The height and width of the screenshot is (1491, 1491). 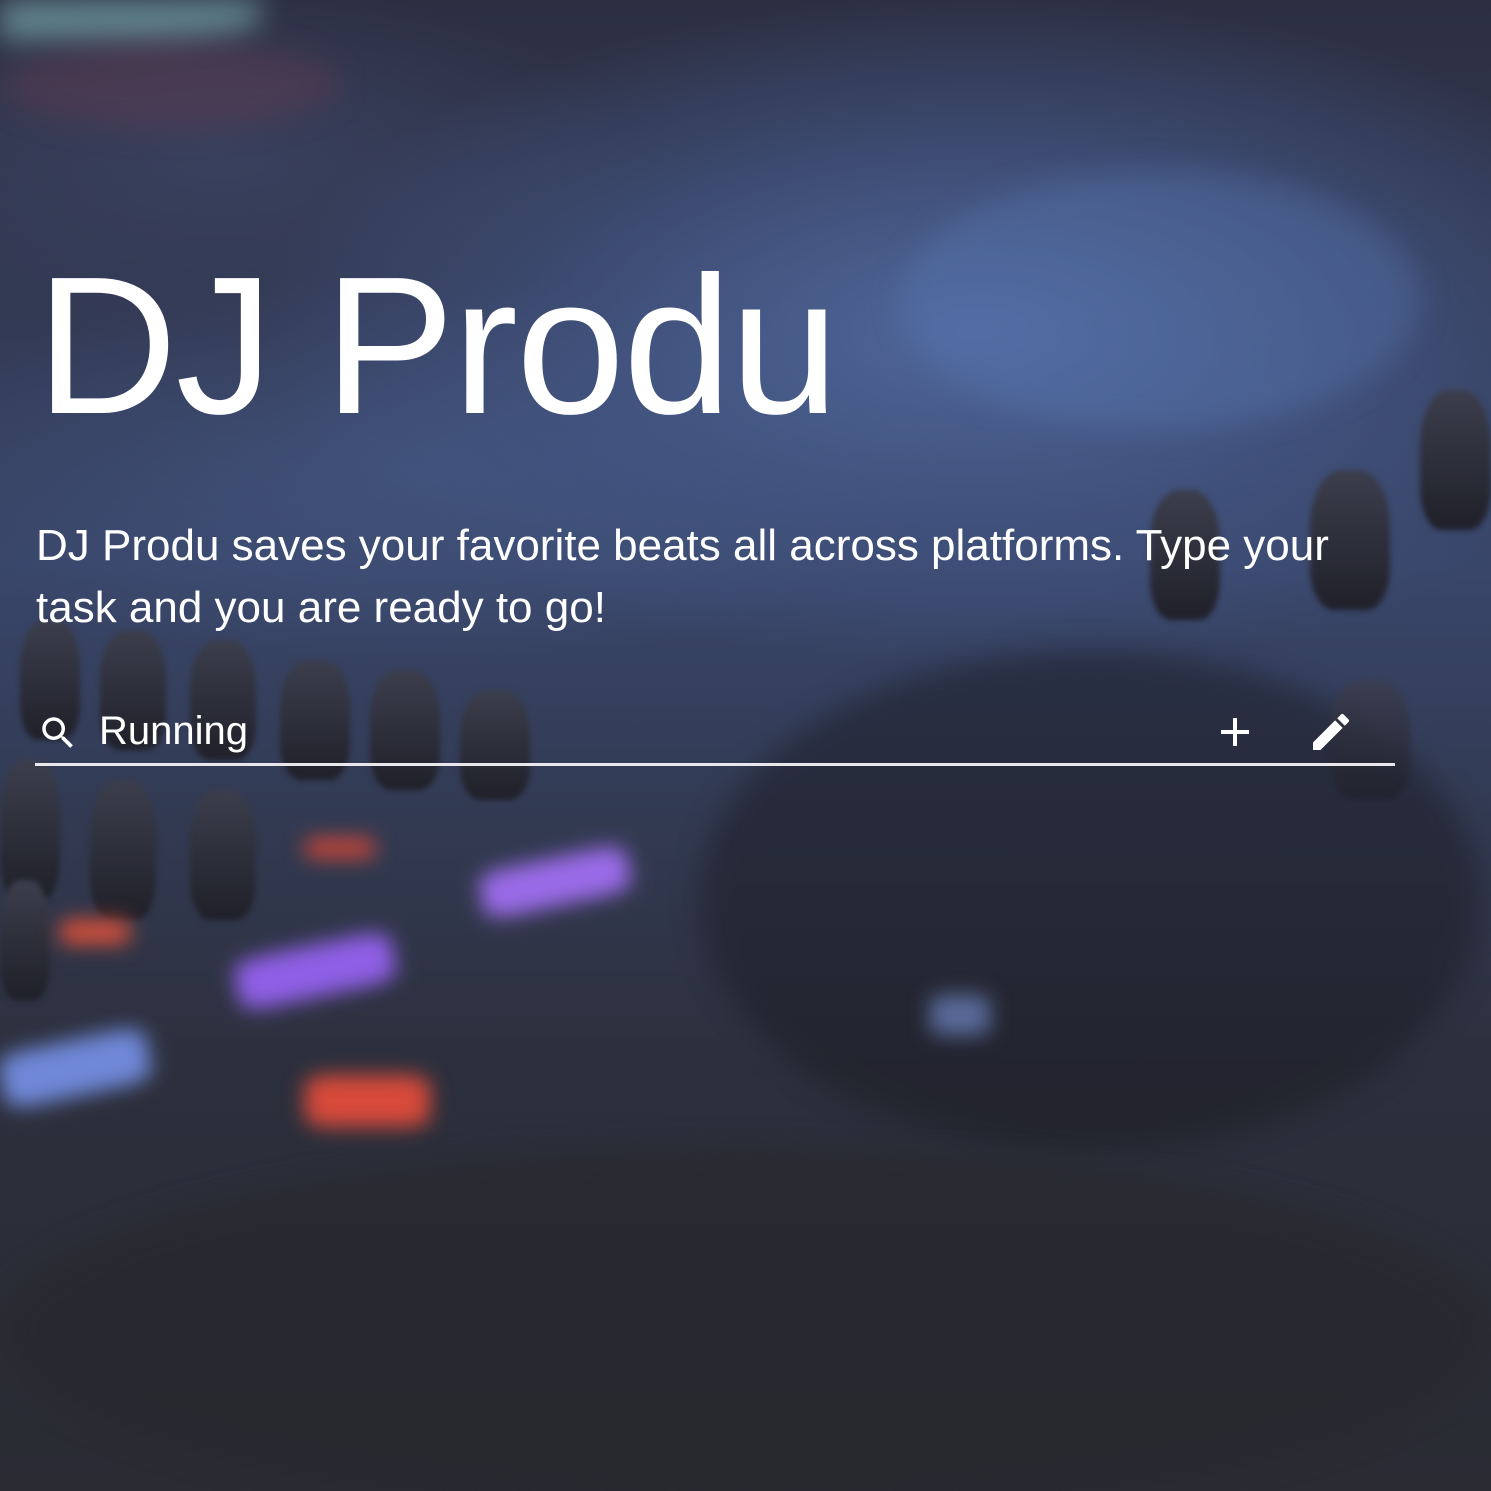 I want to click on search-input, so click(x=624, y=731).